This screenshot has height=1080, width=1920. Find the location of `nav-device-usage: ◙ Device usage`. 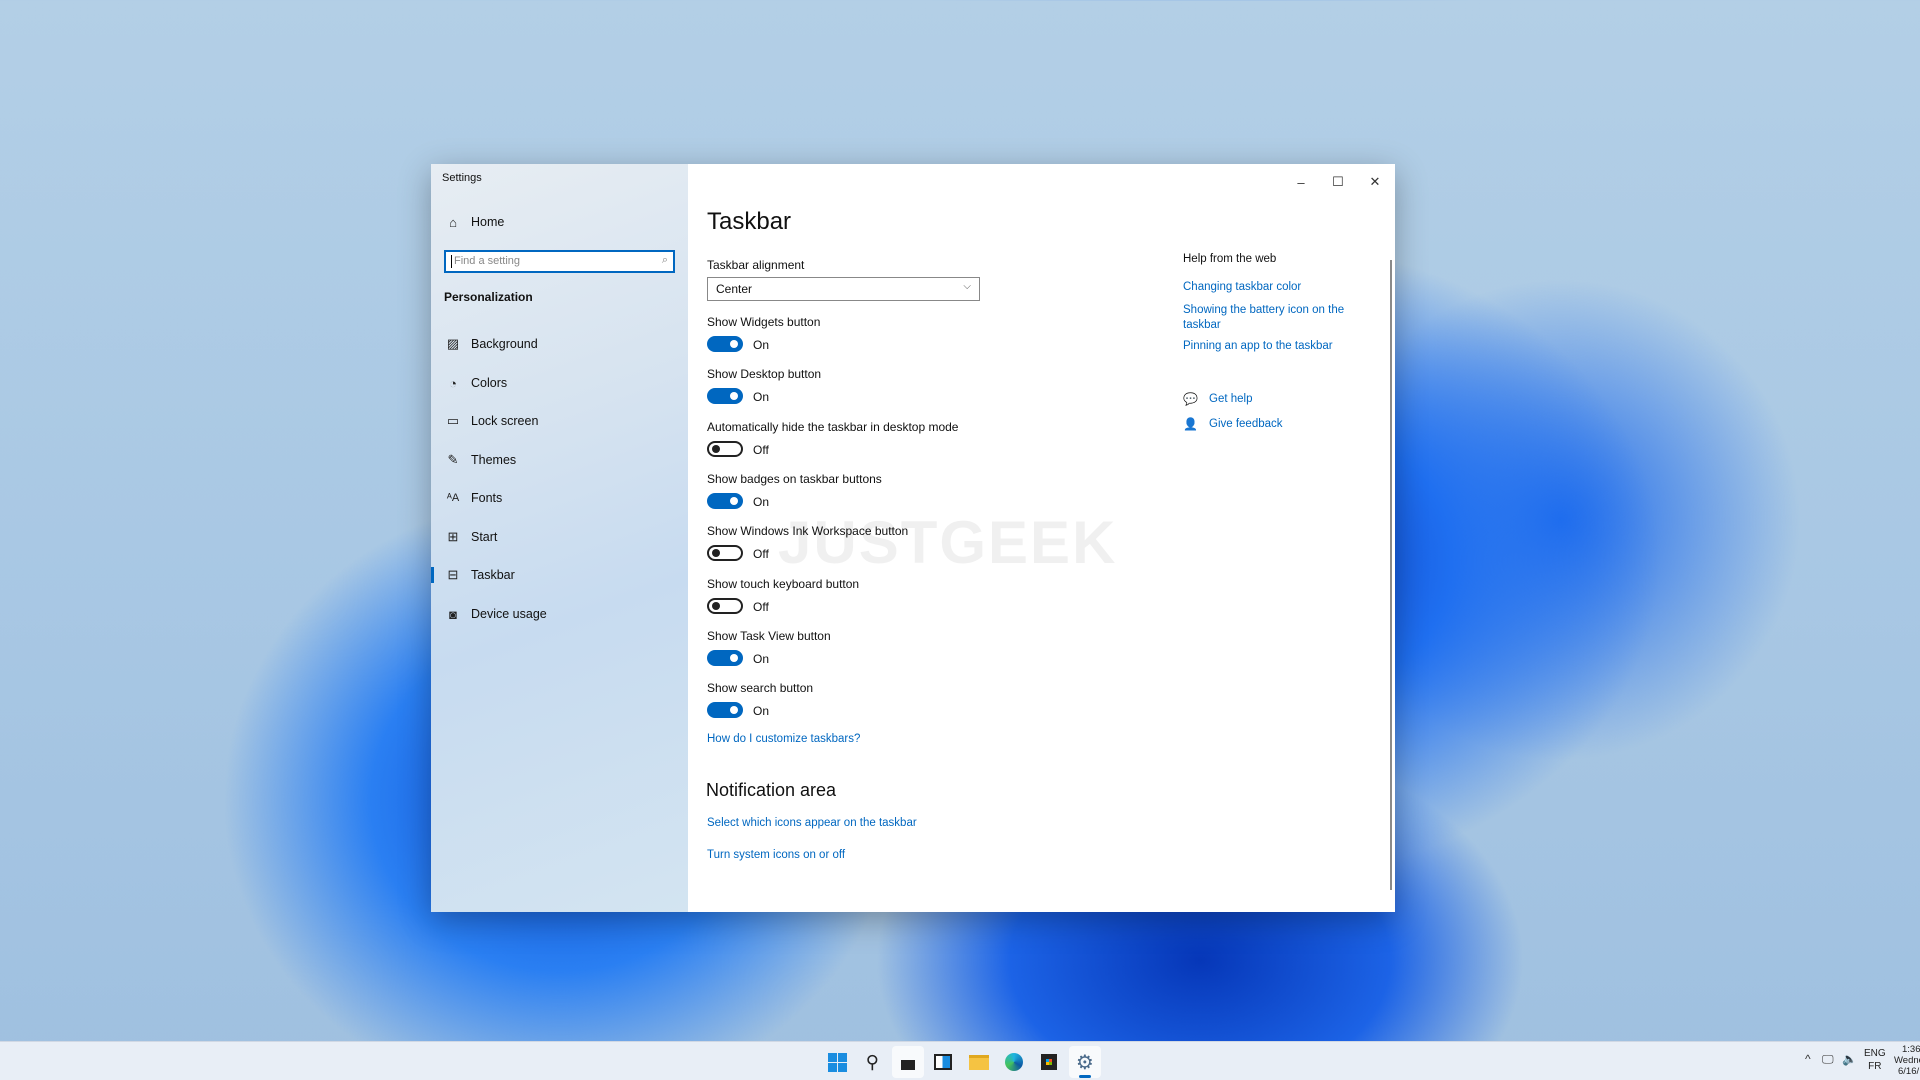

nav-device-usage: ◙ Device usage is located at coordinates (559, 614).